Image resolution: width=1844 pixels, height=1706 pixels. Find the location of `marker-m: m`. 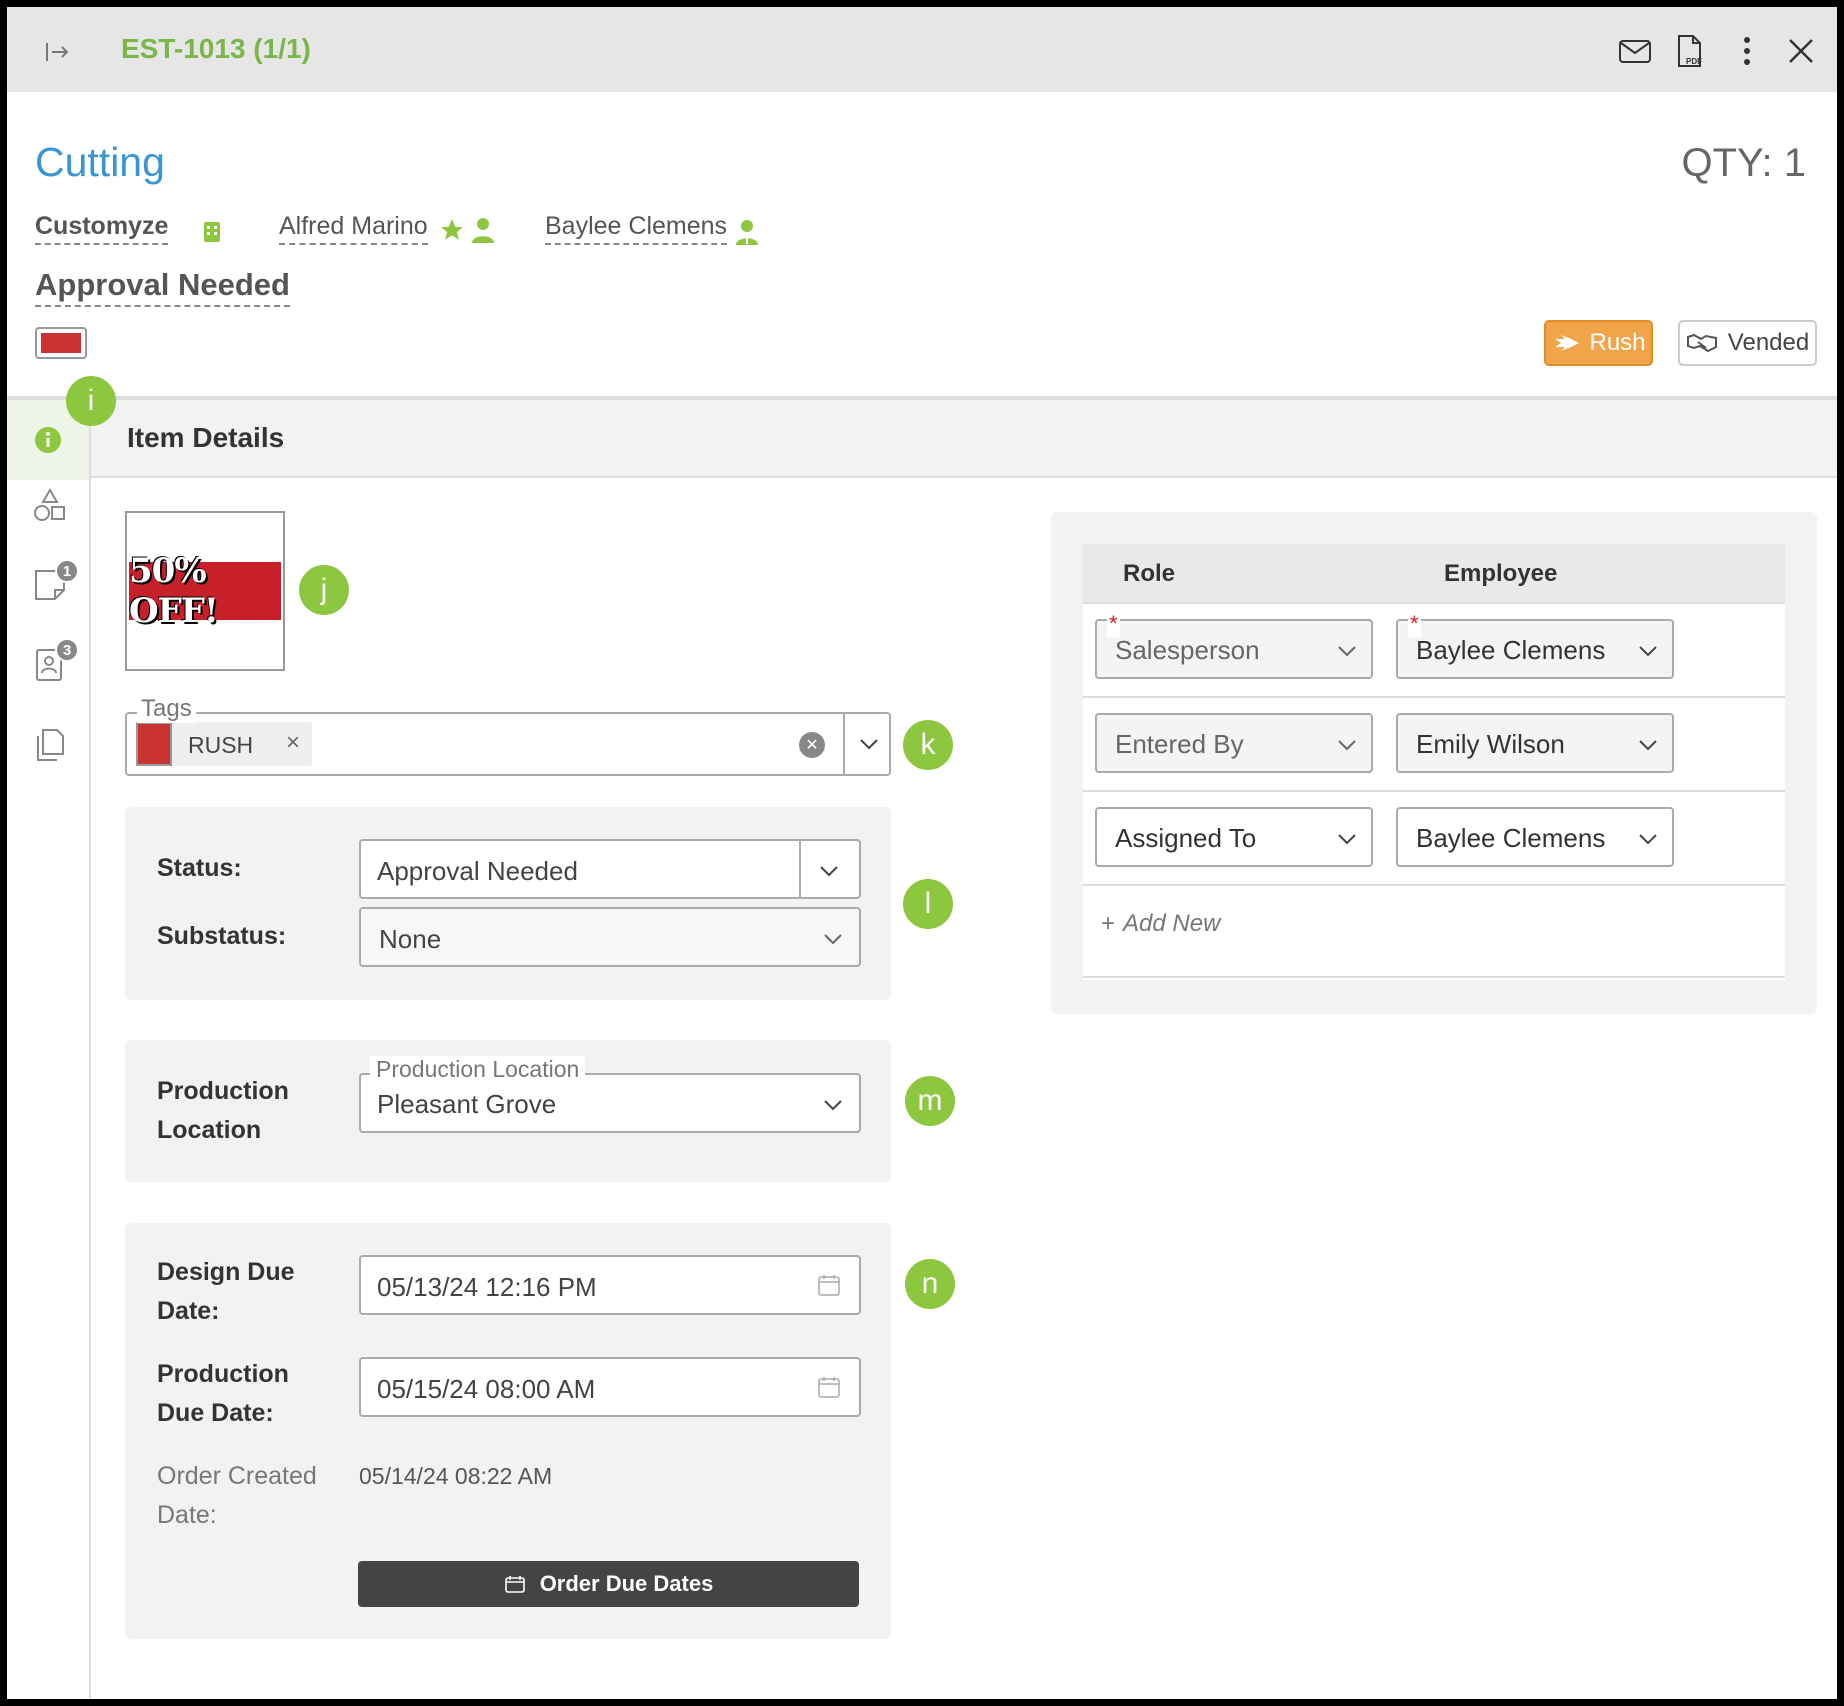

marker-m: m is located at coordinates (930, 1101).